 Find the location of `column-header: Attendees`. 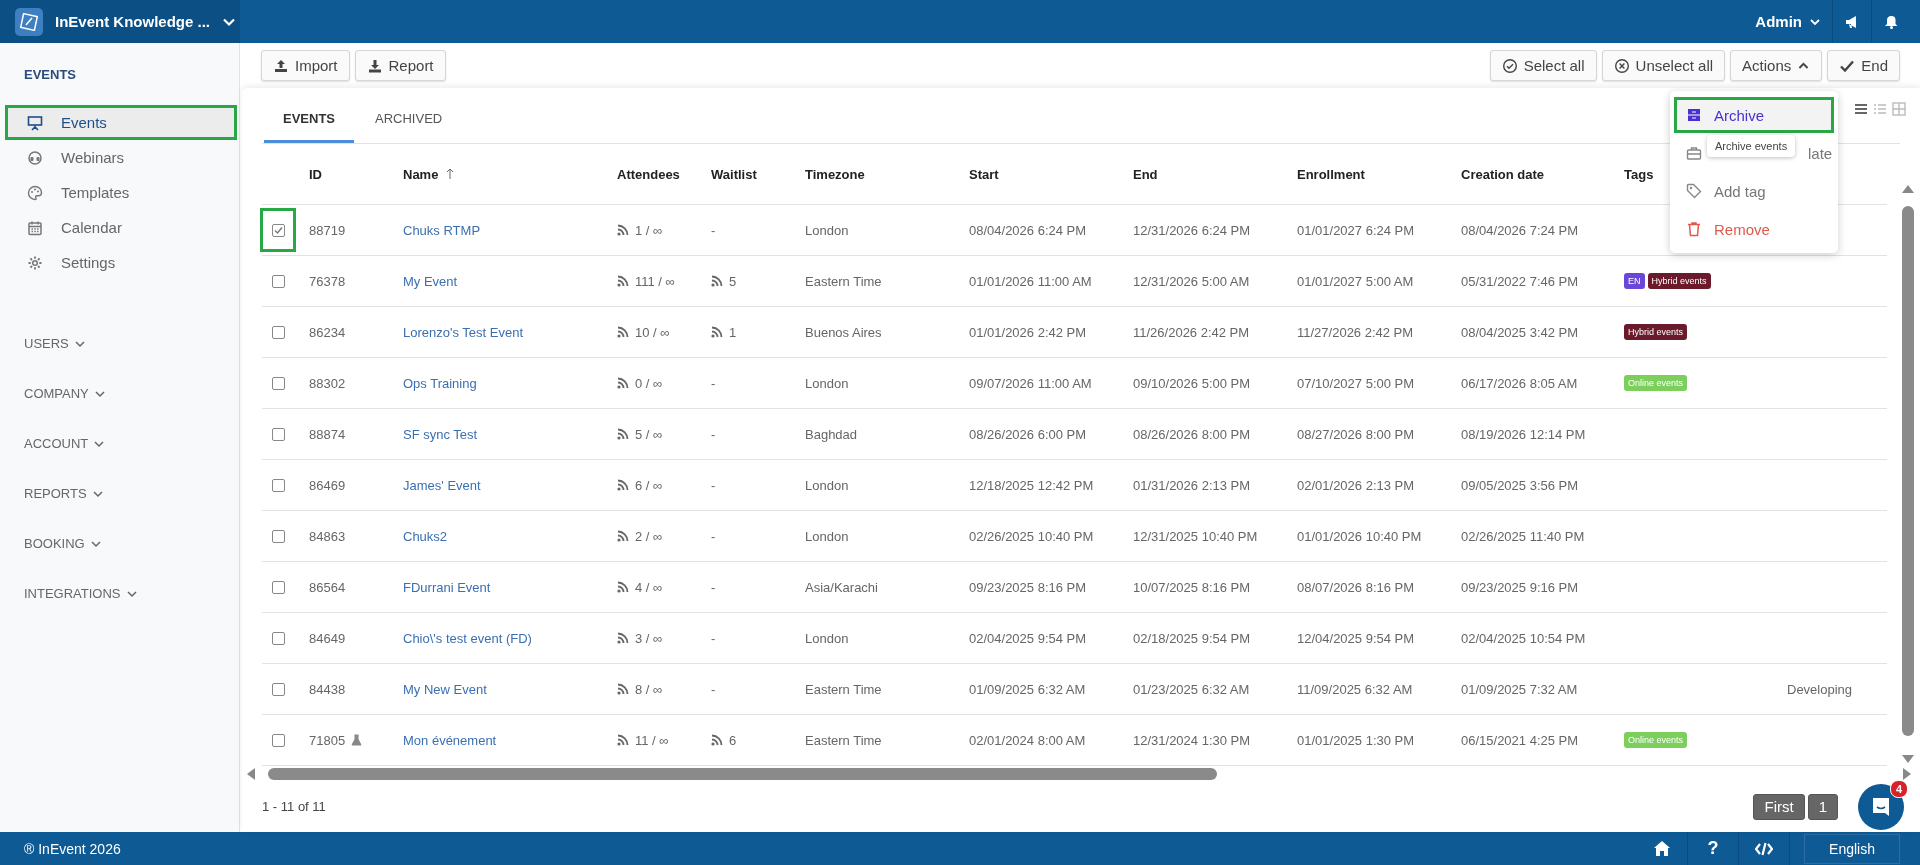

column-header: Attendees is located at coordinates (648, 174).